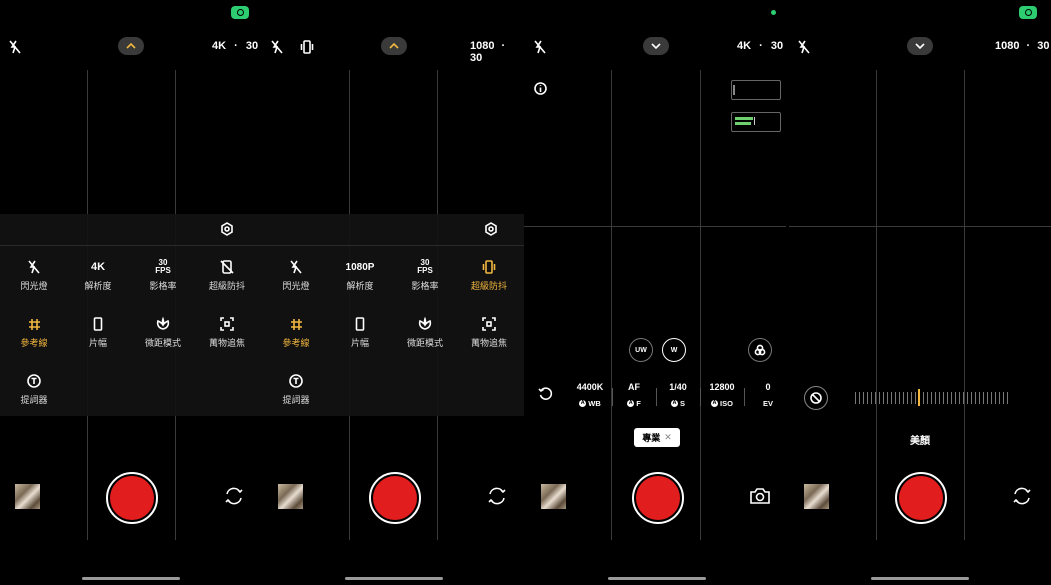  Describe the element at coordinates (919, 397) in the screenshot. I see `slider-thumb` at that location.